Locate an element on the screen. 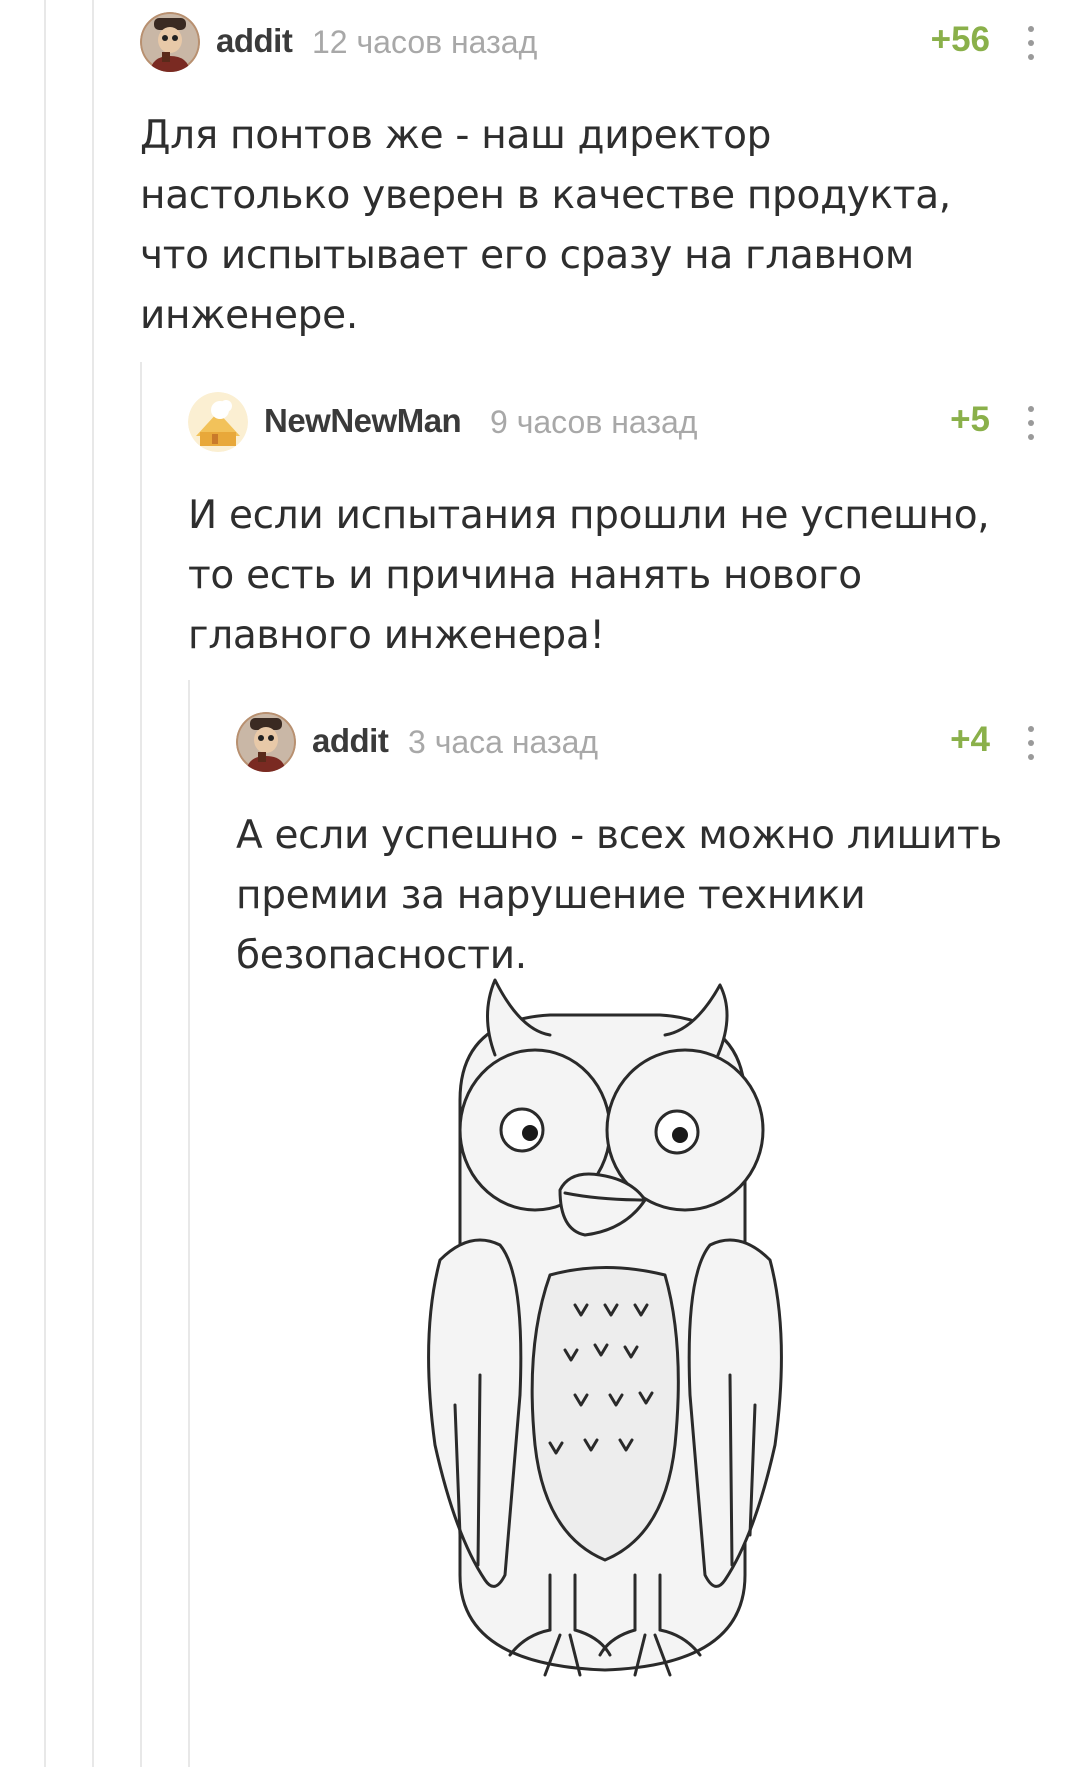  timestamp: 9 часов назад is located at coordinates (594, 422).